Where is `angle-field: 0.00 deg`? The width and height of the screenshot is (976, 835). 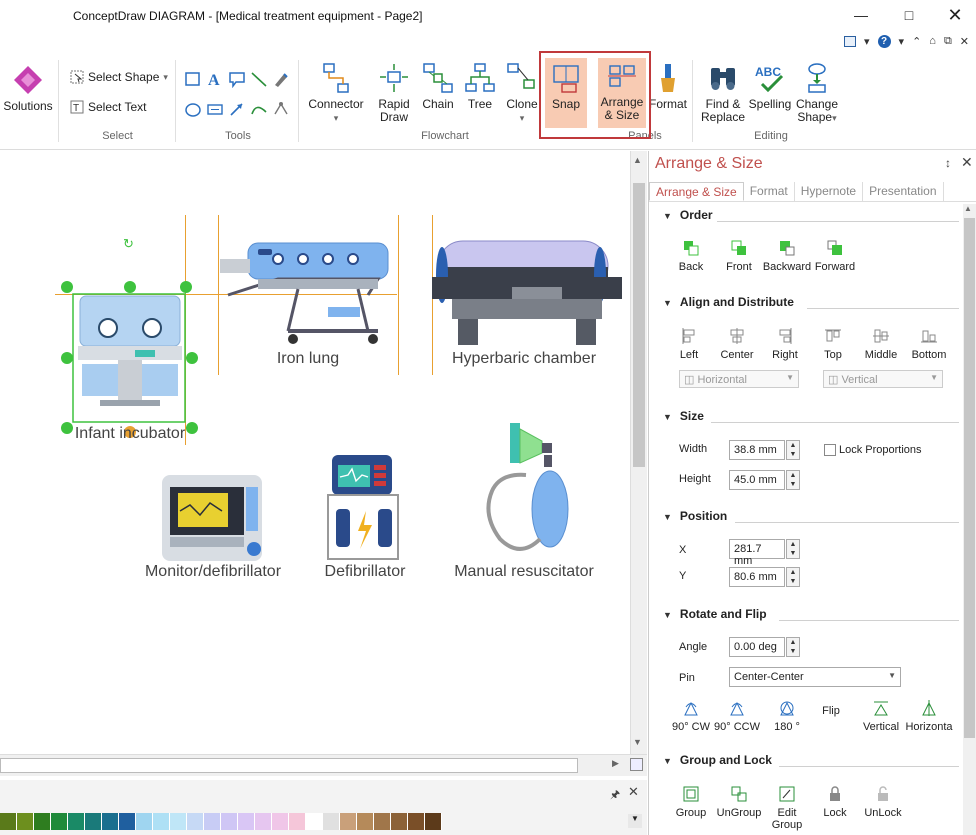
angle-field: 0.00 deg is located at coordinates (757, 647).